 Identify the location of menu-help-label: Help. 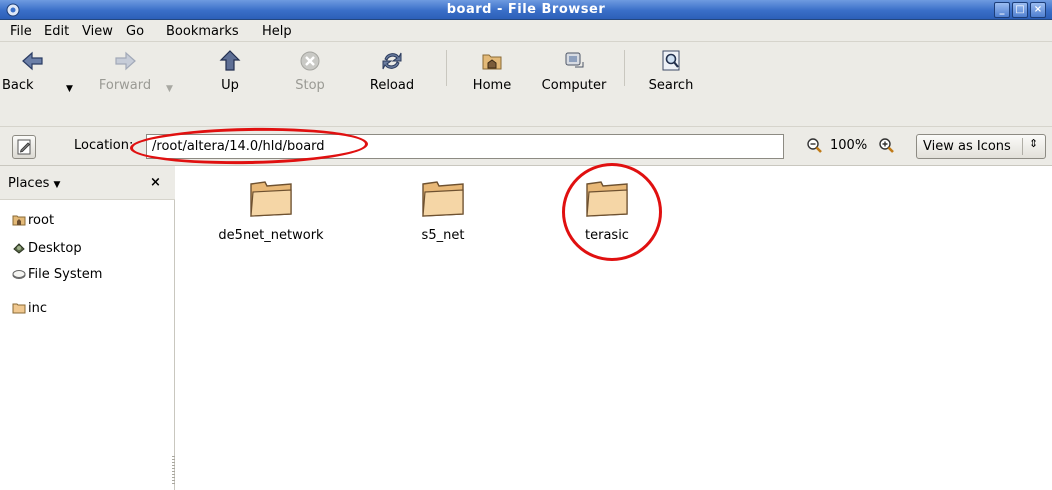
(277, 31).